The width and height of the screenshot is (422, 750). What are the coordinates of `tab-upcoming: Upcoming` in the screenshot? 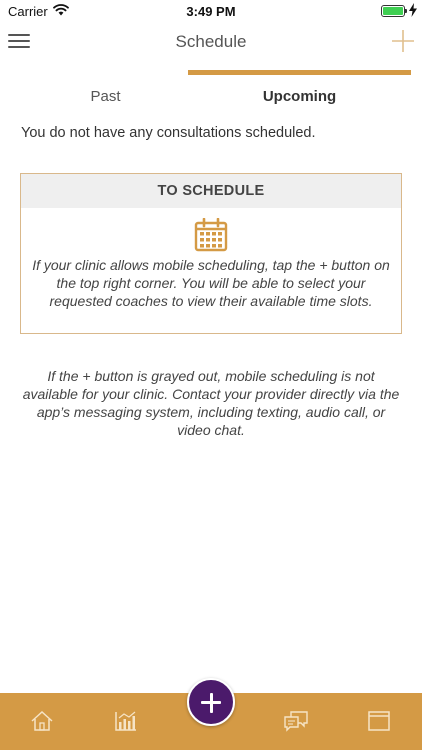 It's located at (299, 92).